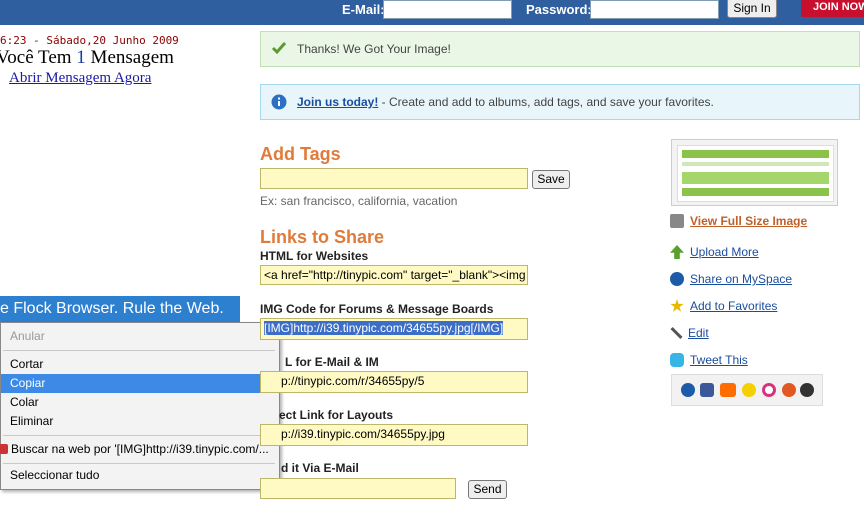 The image size is (864, 506). I want to click on clock-text: 6:23 - Sábado,20 Junho 2009, so click(89, 40).